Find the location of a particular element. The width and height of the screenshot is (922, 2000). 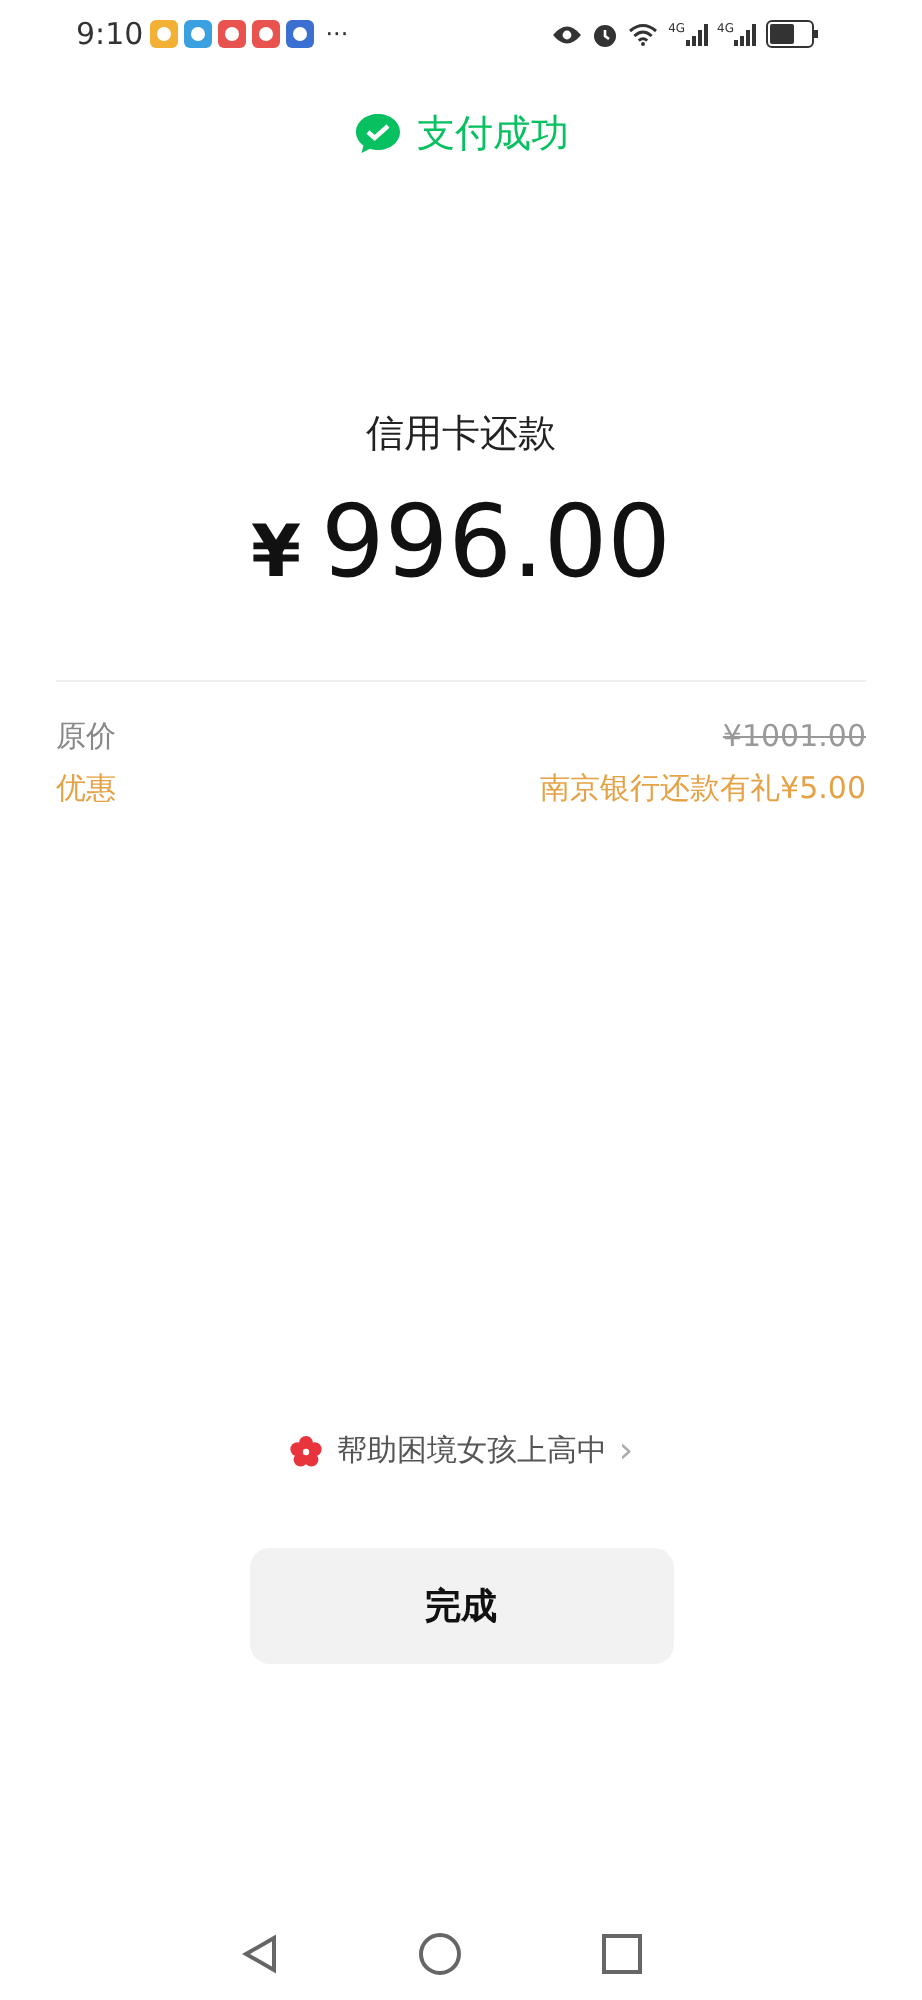

payment-status-title: 支付成功 is located at coordinates (493, 135).